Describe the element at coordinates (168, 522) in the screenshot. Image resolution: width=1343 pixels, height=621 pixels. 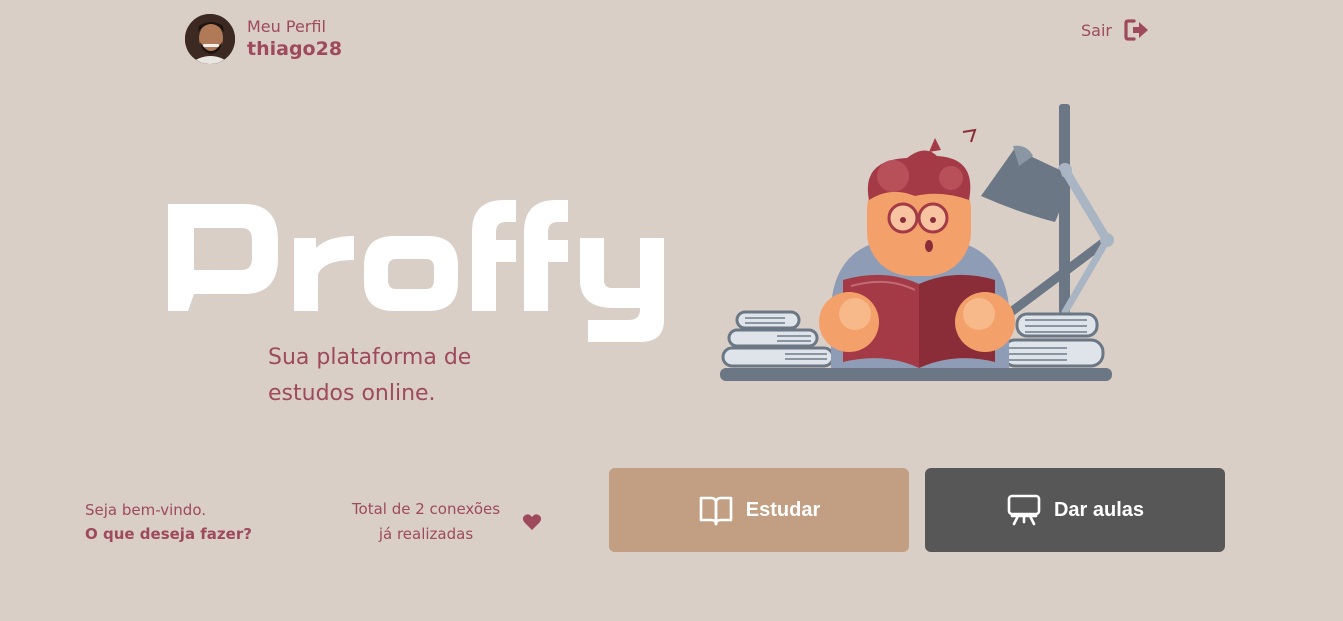
I see `welcome-message: Seja bem-vindo. O que deseja fazer?` at that location.